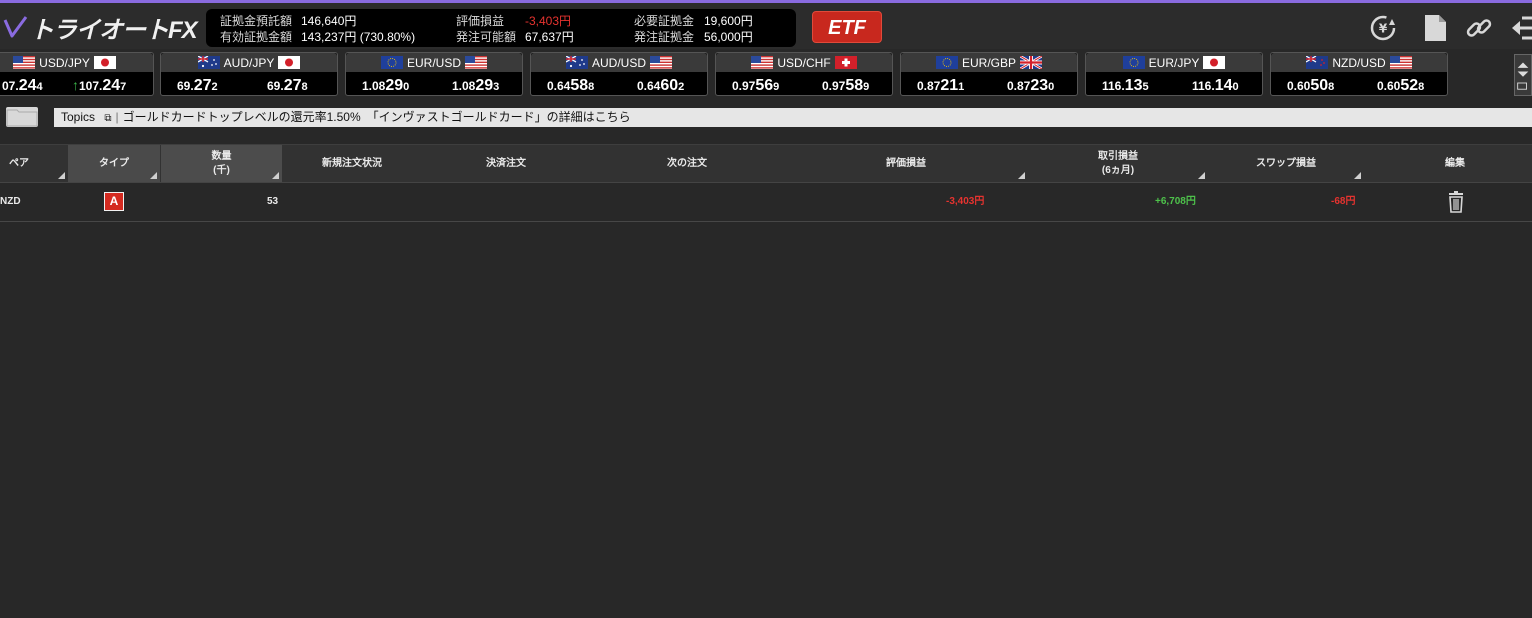  I want to click on rate-tile-usd-jpy: USD/JPY 07.244 ↑107.247, so click(77, 74).